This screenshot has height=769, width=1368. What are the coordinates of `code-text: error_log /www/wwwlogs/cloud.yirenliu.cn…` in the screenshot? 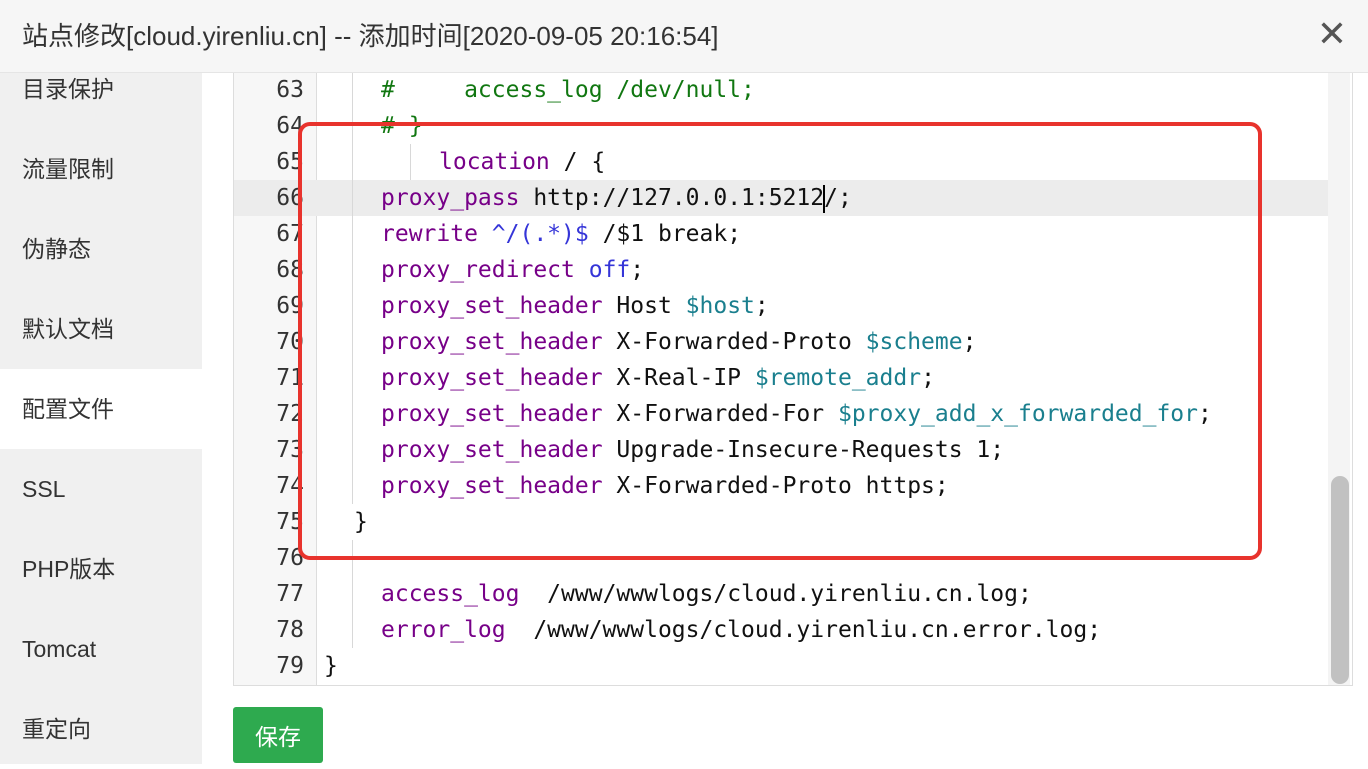 It's located at (741, 630).